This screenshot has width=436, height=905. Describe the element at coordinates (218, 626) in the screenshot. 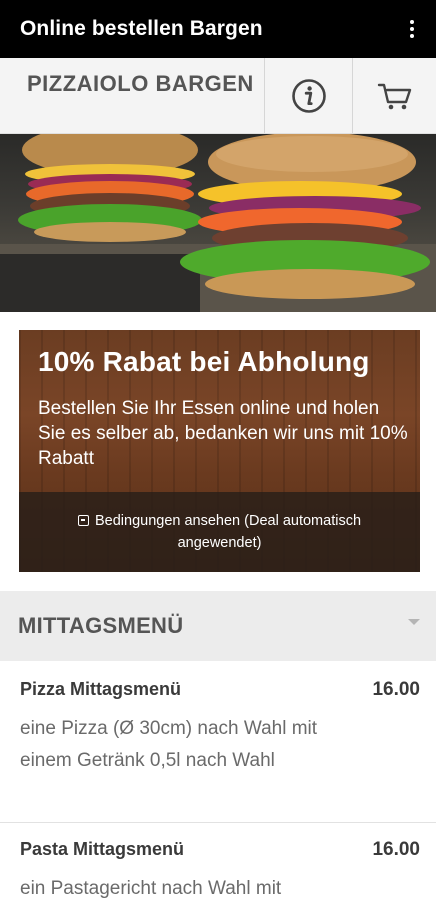

I see `section-header-mittagsmenu: MITTAGSMENÜ` at that location.